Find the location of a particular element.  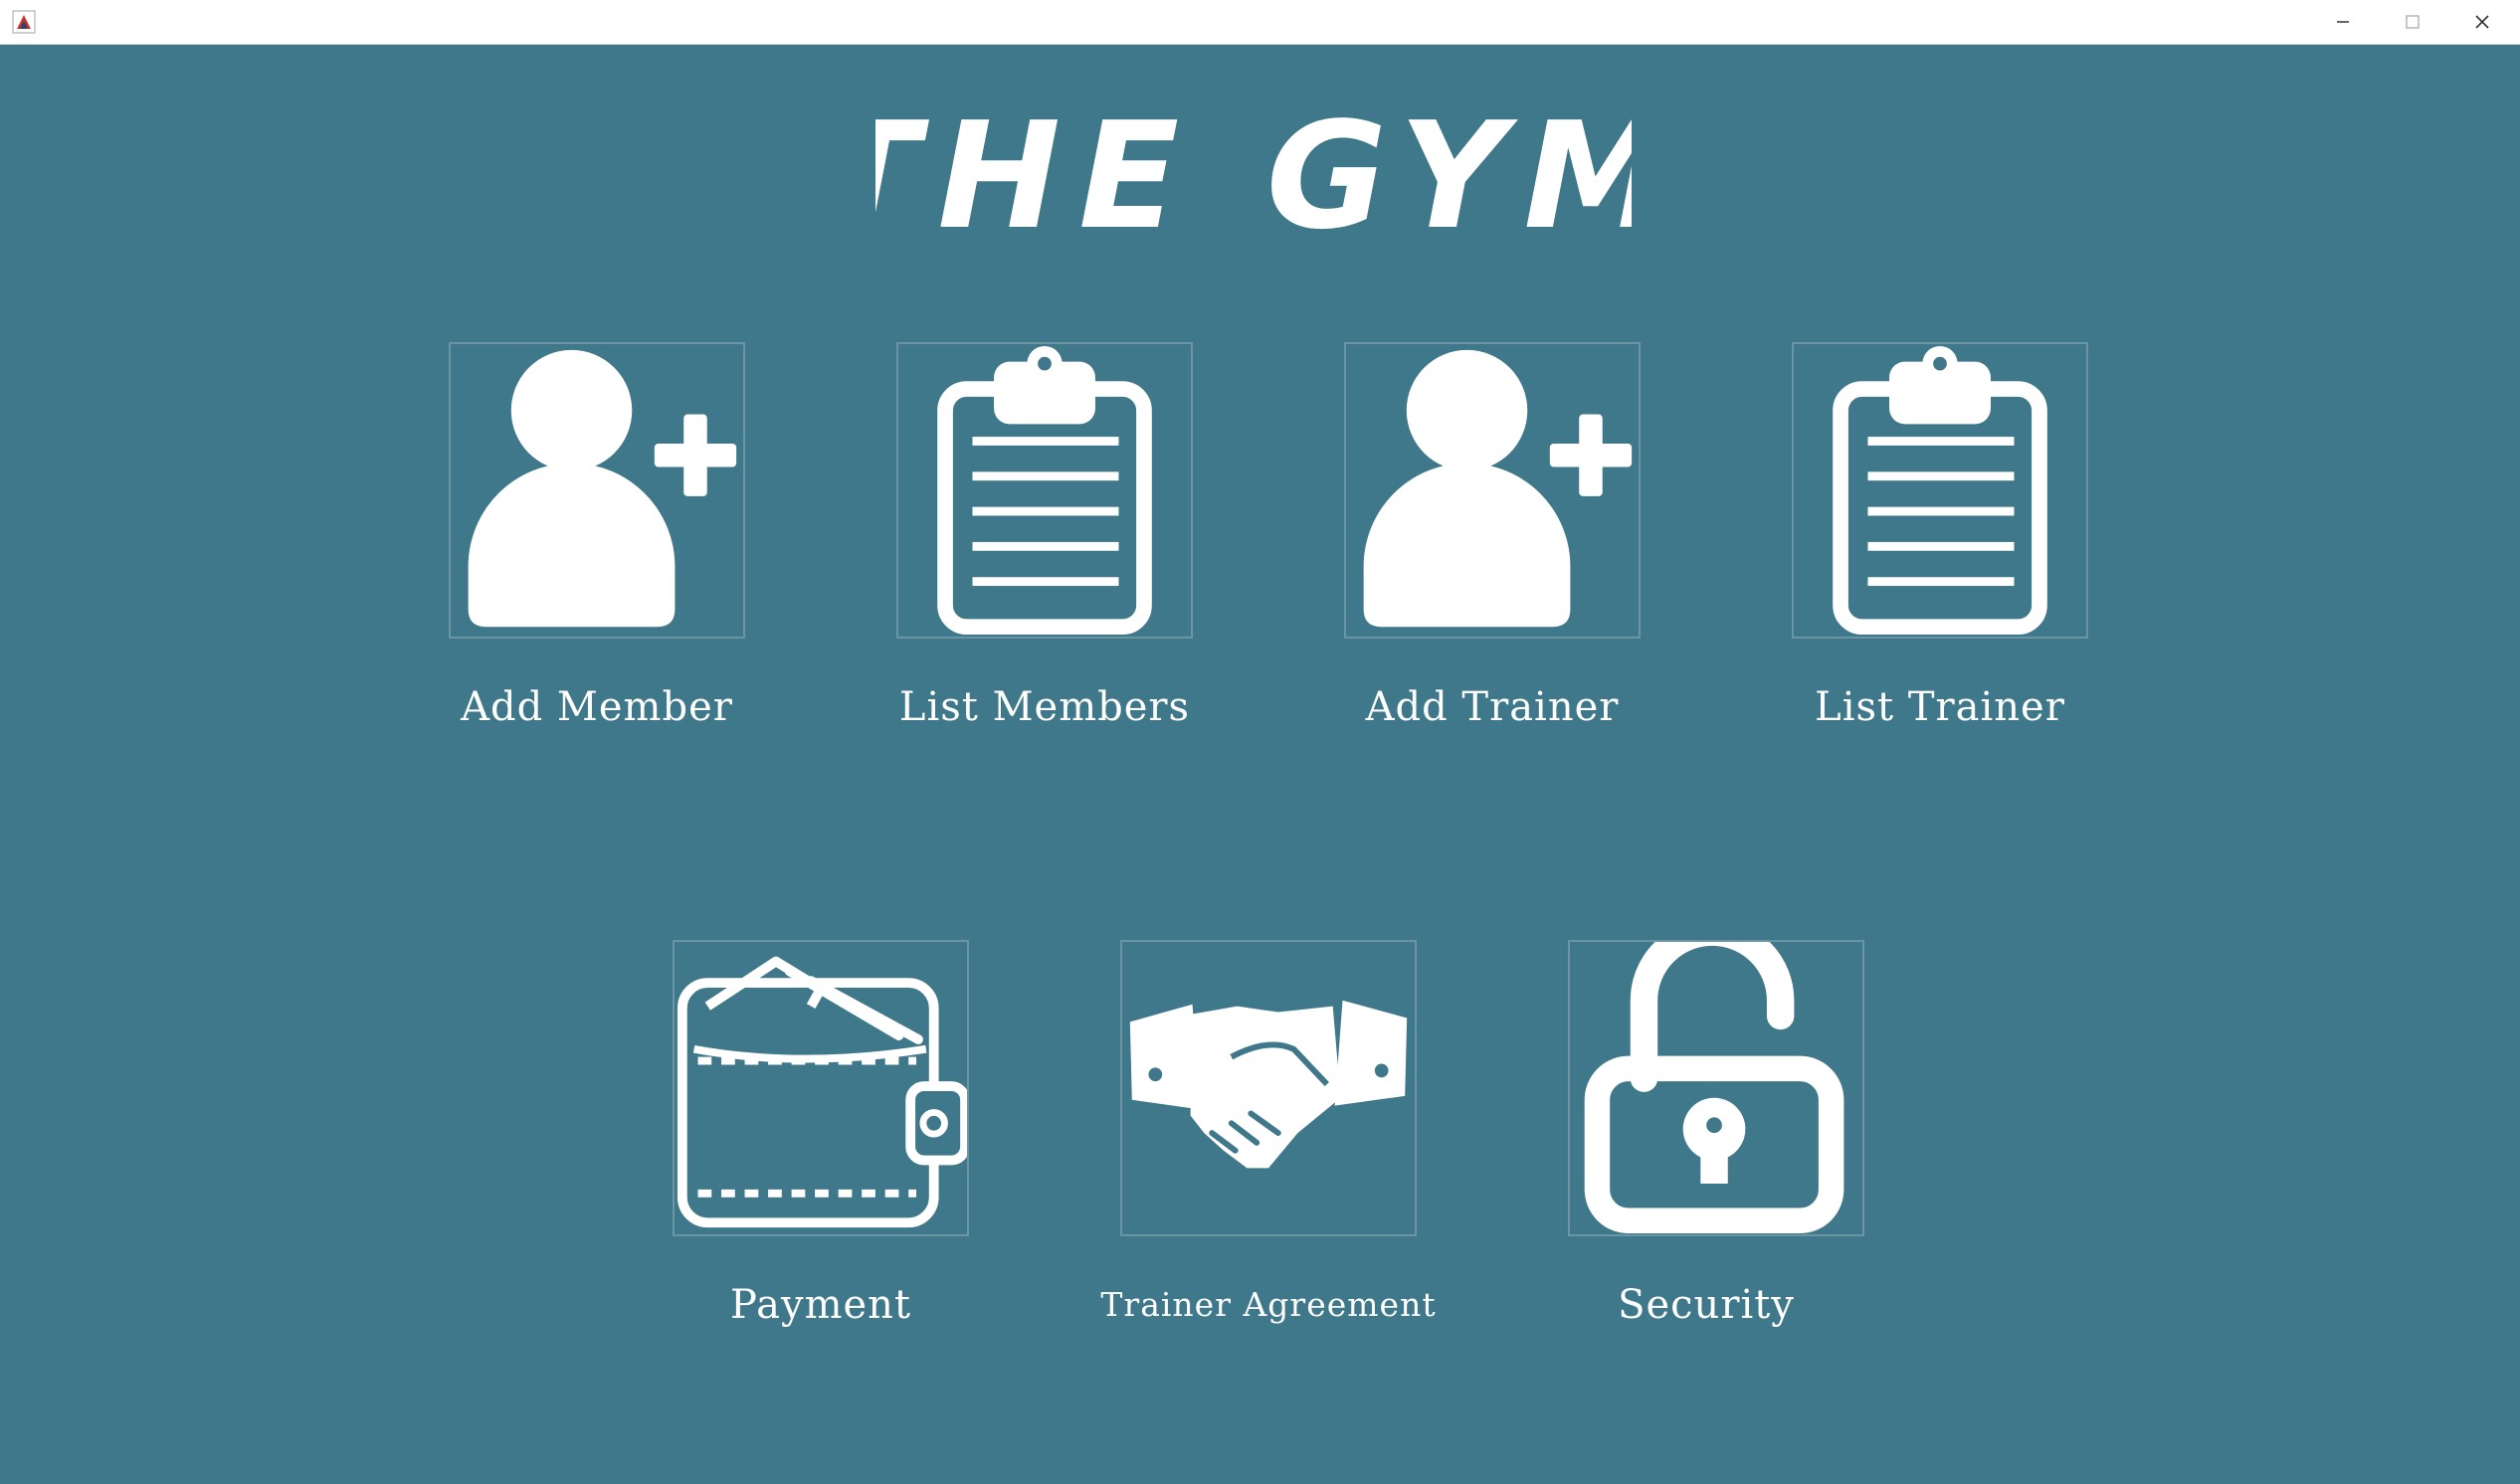

trainer-agreement-label: Trainer Agreement is located at coordinates (1268, 1304).